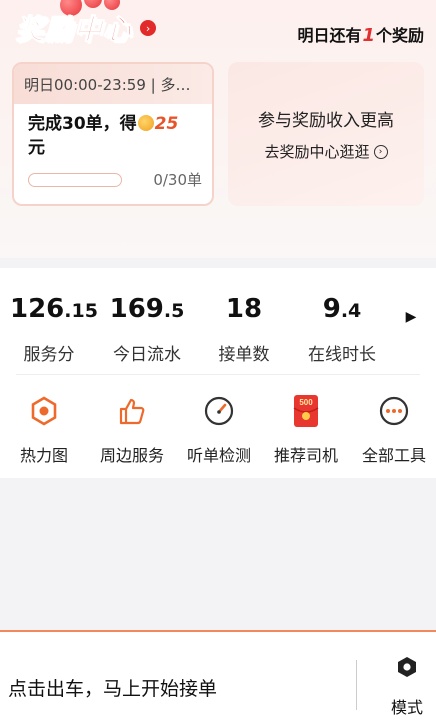 The height and width of the screenshot is (726, 436). What do you see at coordinates (145, 123) in the screenshot?
I see `coin-icon` at bounding box center [145, 123].